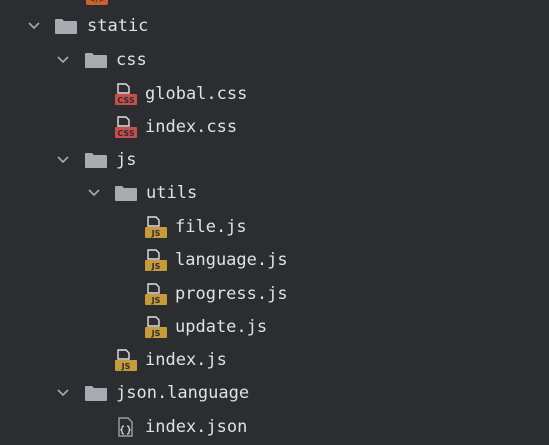 The height and width of the screenshot is (445, 549). What do you see at coordinates (172, 193) in the screenshot?
I see `tree-node-label: utils` at bounding box center [172, 193].